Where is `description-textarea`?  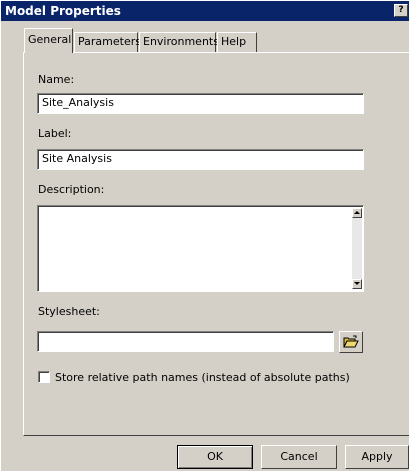 description-textarea is located at coordinates (200, 248).